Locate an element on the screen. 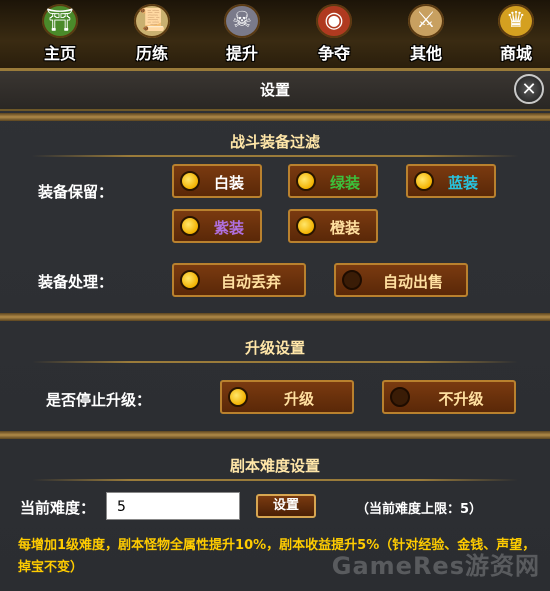 This screenshot has height=591, width=550. nav-home: ⛩ 主页 is located at coordinates (60, 34).